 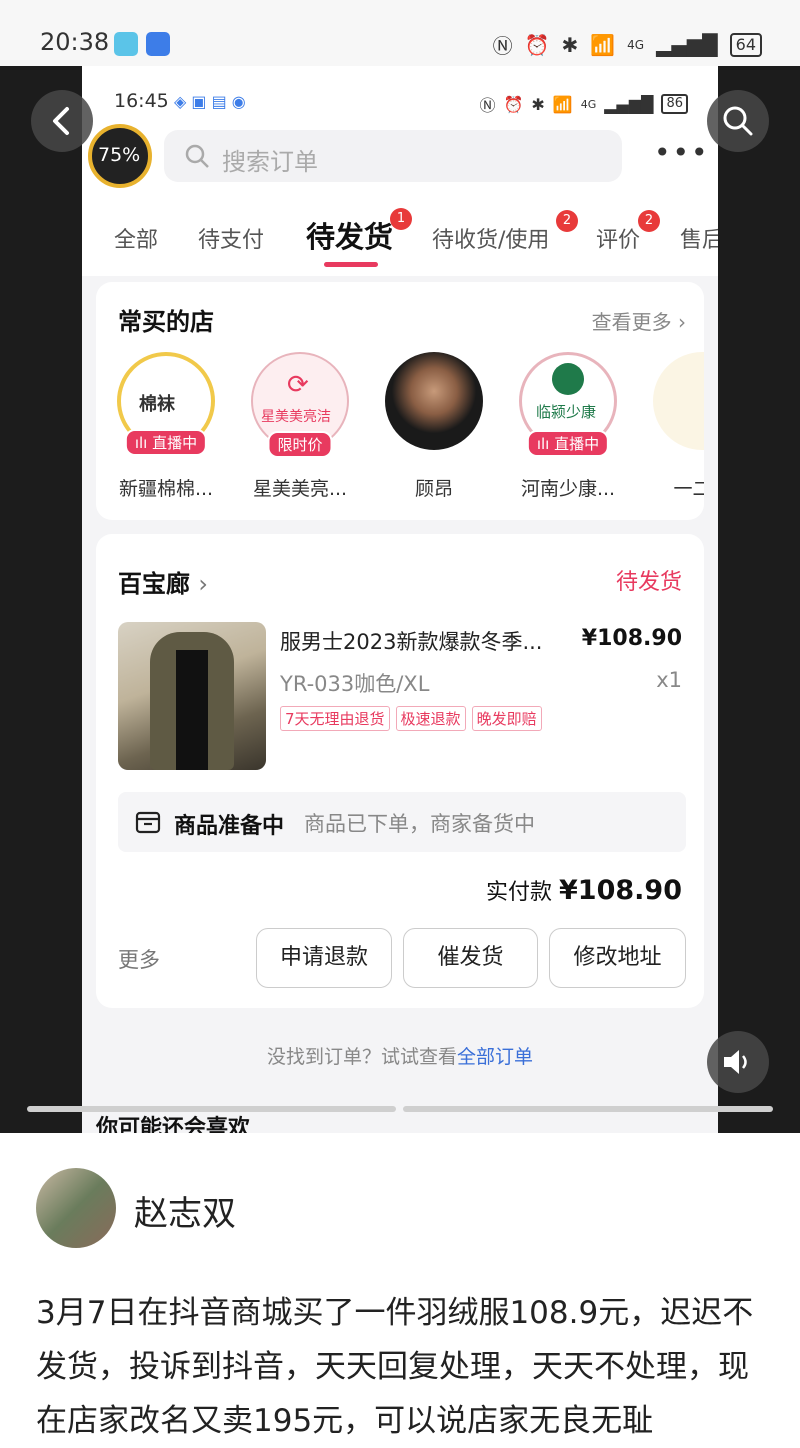 I want to click on jacket-inner, so click(x=192, y=710).